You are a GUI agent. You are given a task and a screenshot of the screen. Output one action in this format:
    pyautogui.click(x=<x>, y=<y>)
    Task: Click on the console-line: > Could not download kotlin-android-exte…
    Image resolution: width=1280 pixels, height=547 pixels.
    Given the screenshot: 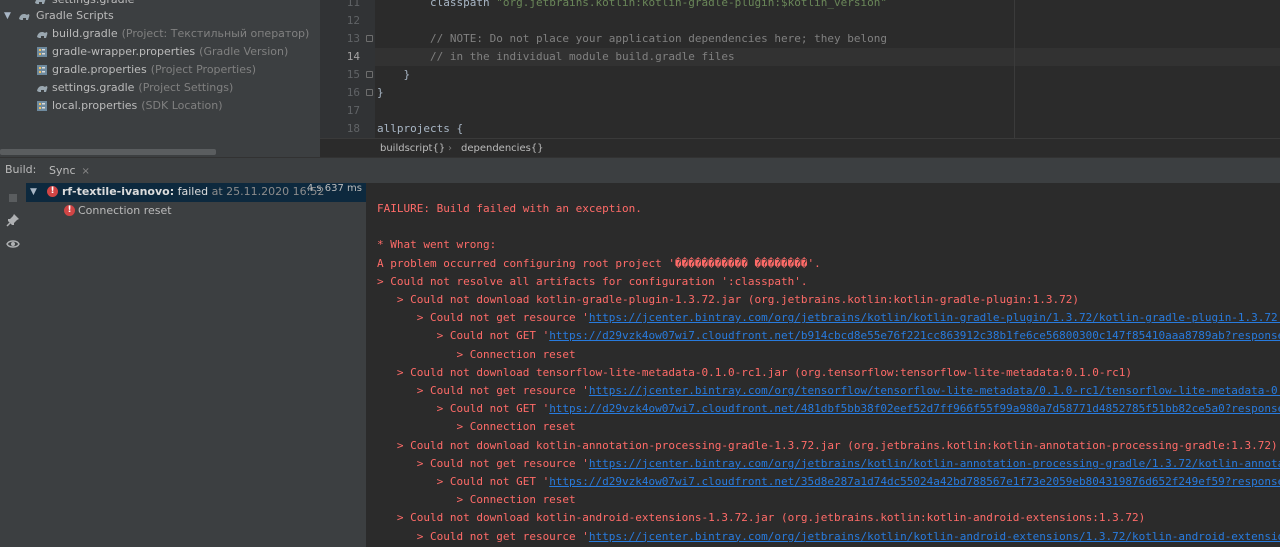 What is the action you would take?
    pyautogui.click(x=761, y=518)
    